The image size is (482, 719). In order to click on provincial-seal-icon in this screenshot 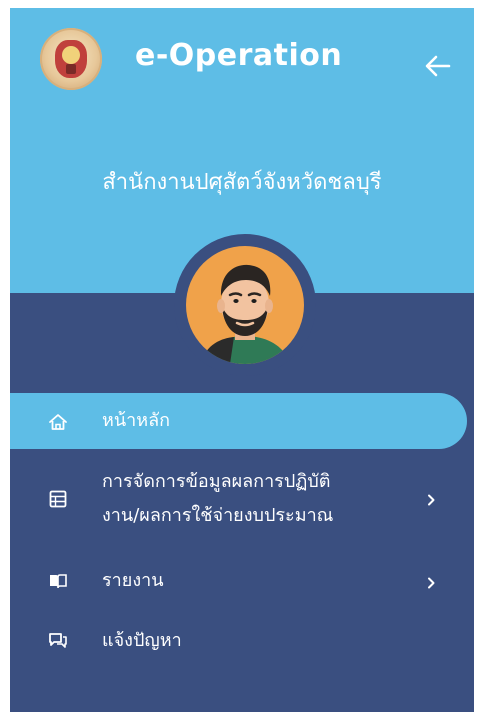, I will do `click(71, 59)`.